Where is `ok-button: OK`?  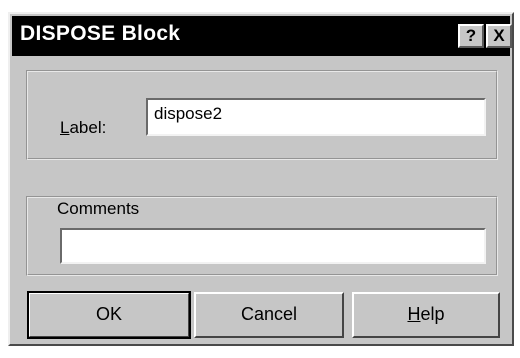
ok-button: OK is located at coordinates (109, 315).